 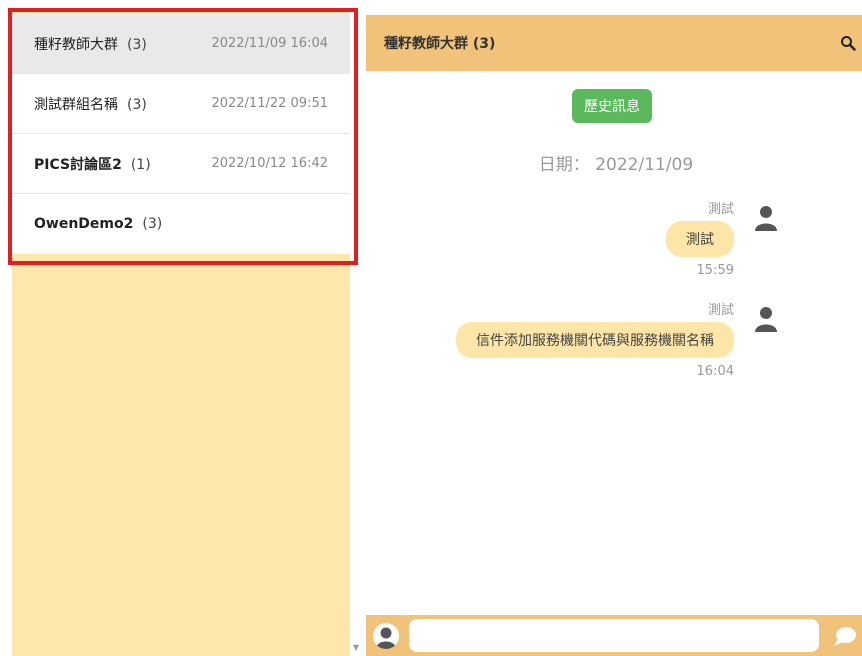 I want to click on group-name: 種籽教師大群, so click(x=76, y=44).